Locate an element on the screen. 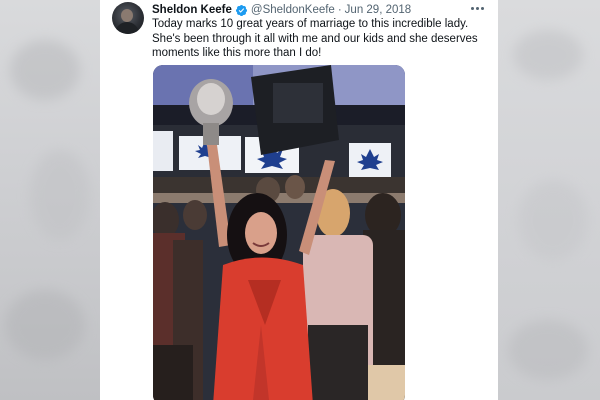  author-handle: @SheldonKeefe is located at coordinates (293, 10).